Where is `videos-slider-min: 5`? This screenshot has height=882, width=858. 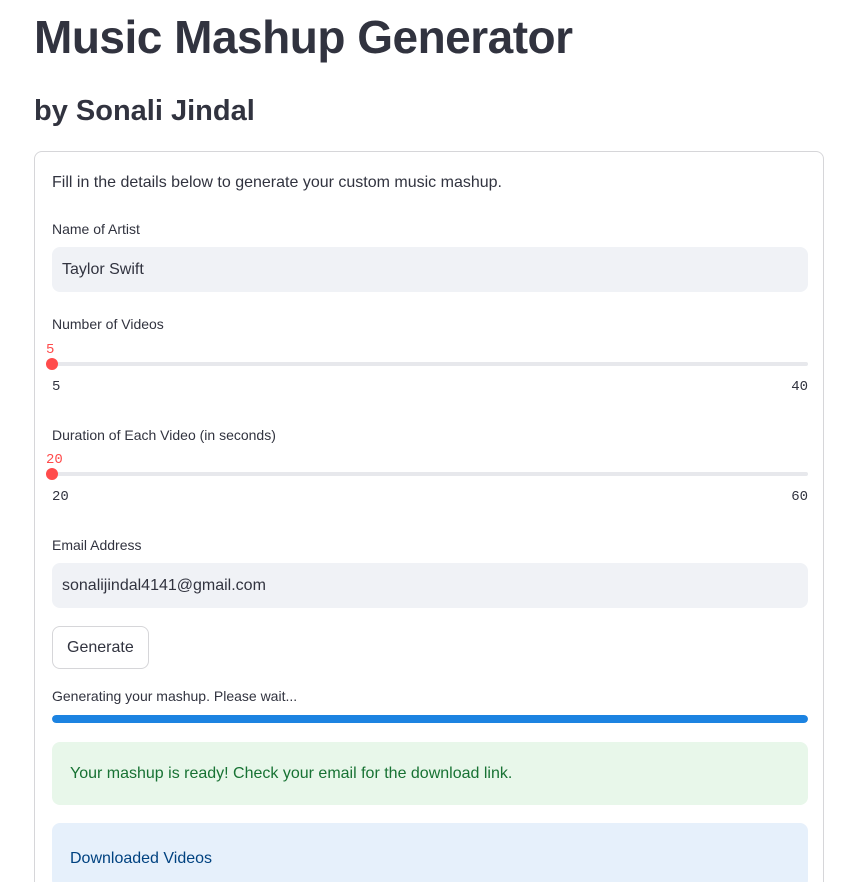
videos-slider-min: 5 is located at coordinates (56, 387).